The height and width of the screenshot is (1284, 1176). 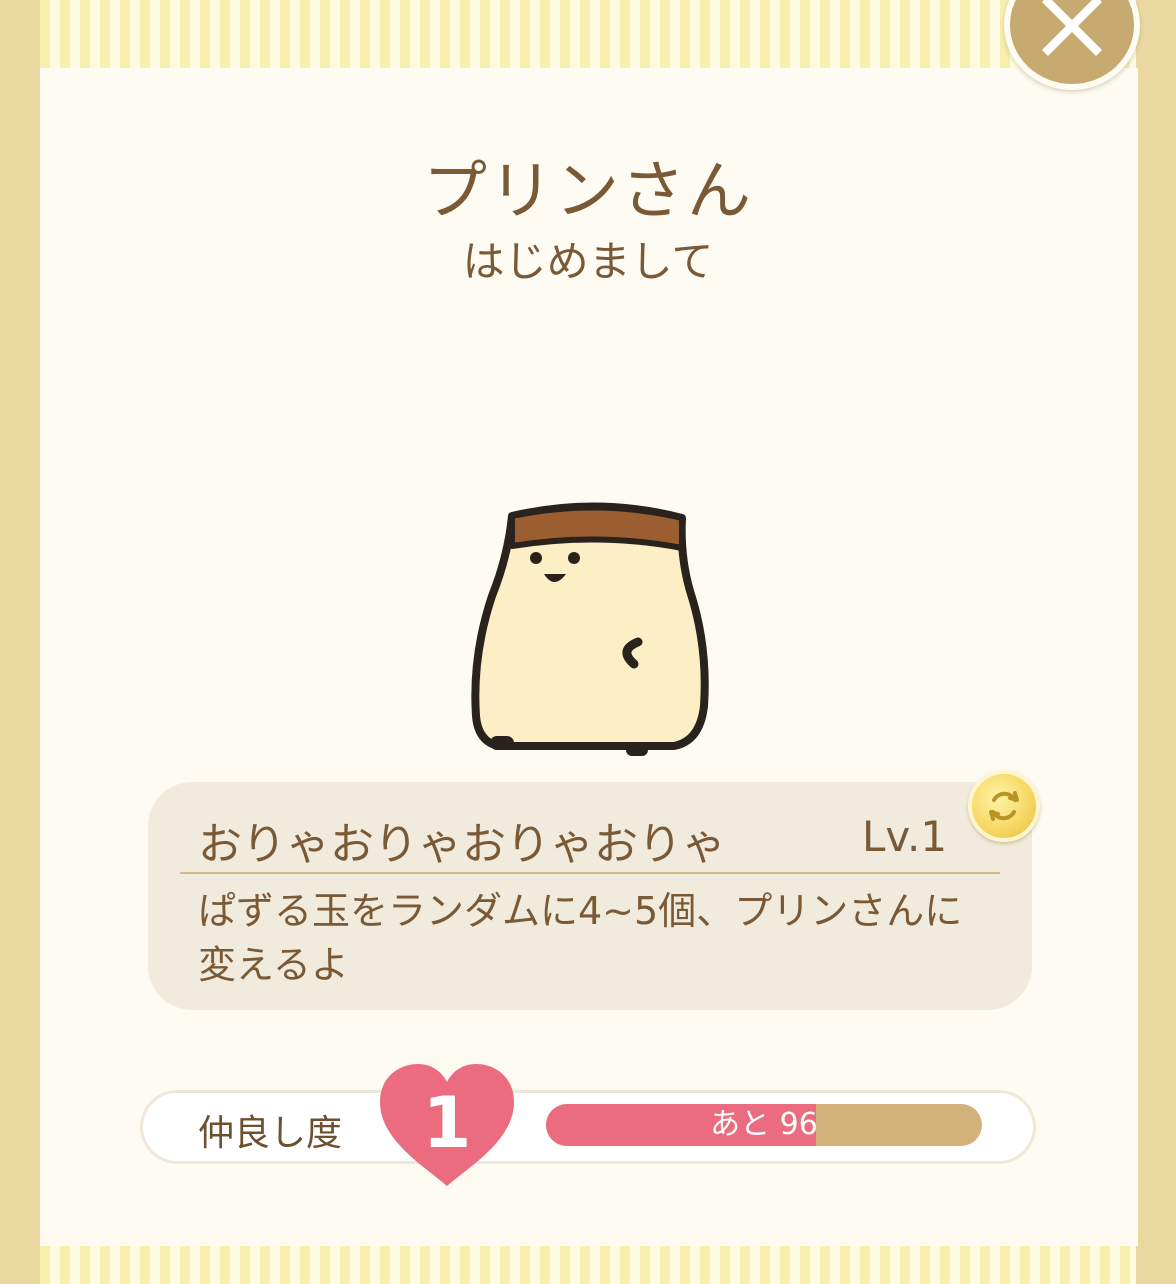 What do you see at coordinates (588, 192) in the screenshot?
I see `character-name: プリンさん` at bounding box center [588, 192].